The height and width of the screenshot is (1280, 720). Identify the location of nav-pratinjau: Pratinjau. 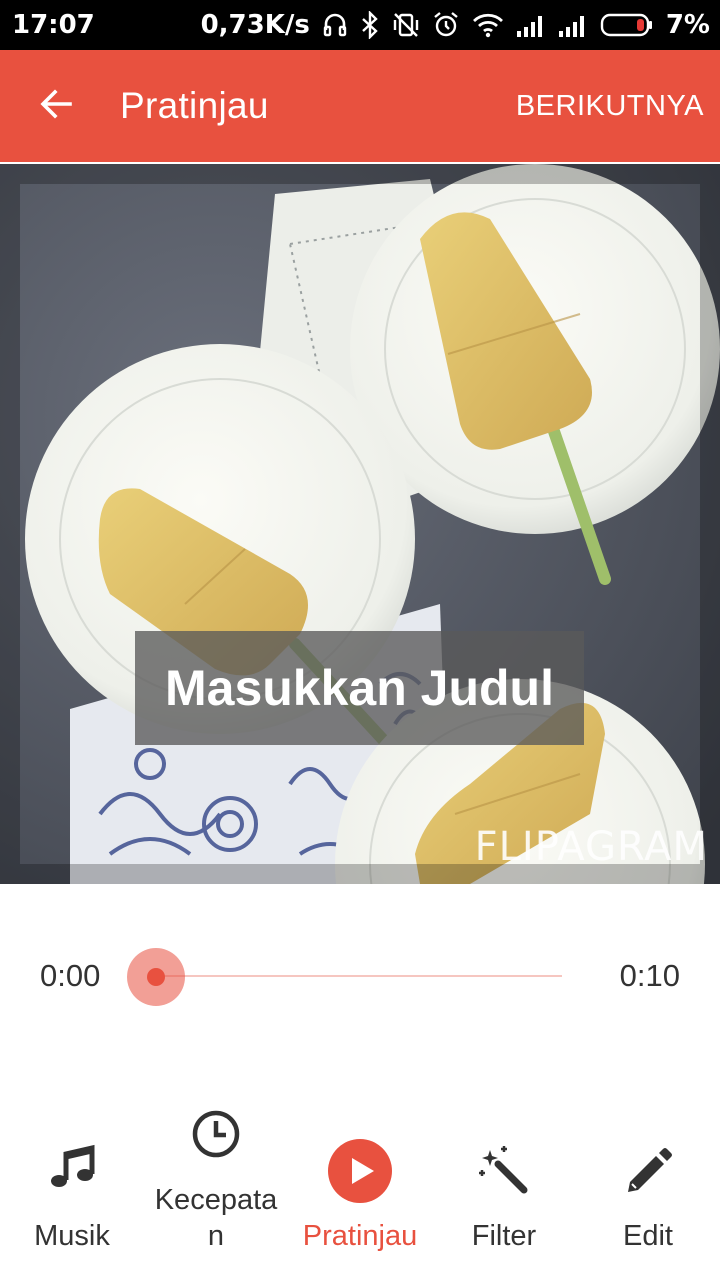
(360, 1190).